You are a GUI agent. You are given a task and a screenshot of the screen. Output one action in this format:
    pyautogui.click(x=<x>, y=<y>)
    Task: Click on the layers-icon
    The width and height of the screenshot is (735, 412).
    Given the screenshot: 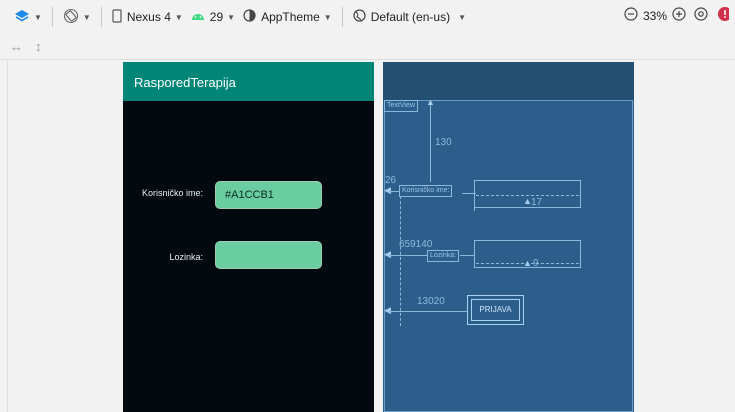 What is the action you would take?
    pyautogui.click(x=22, y=17)
    